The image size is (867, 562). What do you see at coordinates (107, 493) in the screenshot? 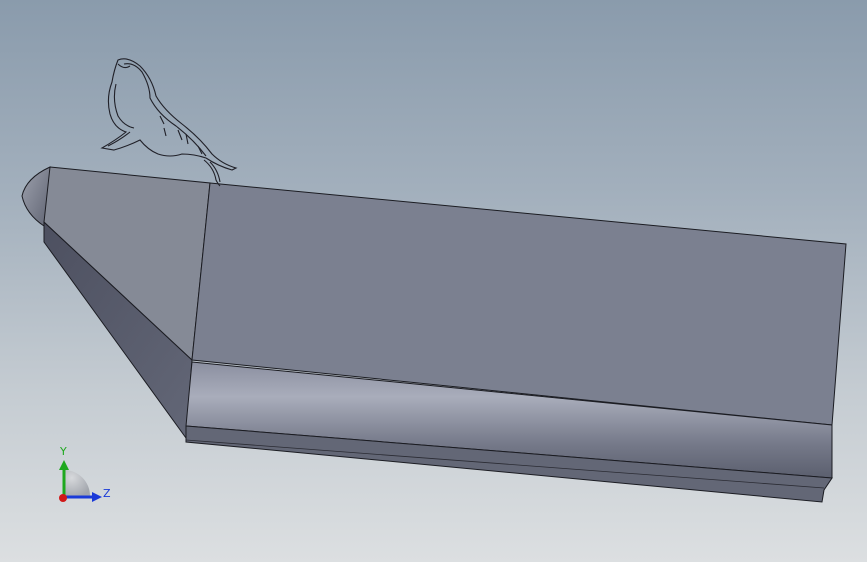
I see `triad-z-label: Z` at bounding box center [107, 493].